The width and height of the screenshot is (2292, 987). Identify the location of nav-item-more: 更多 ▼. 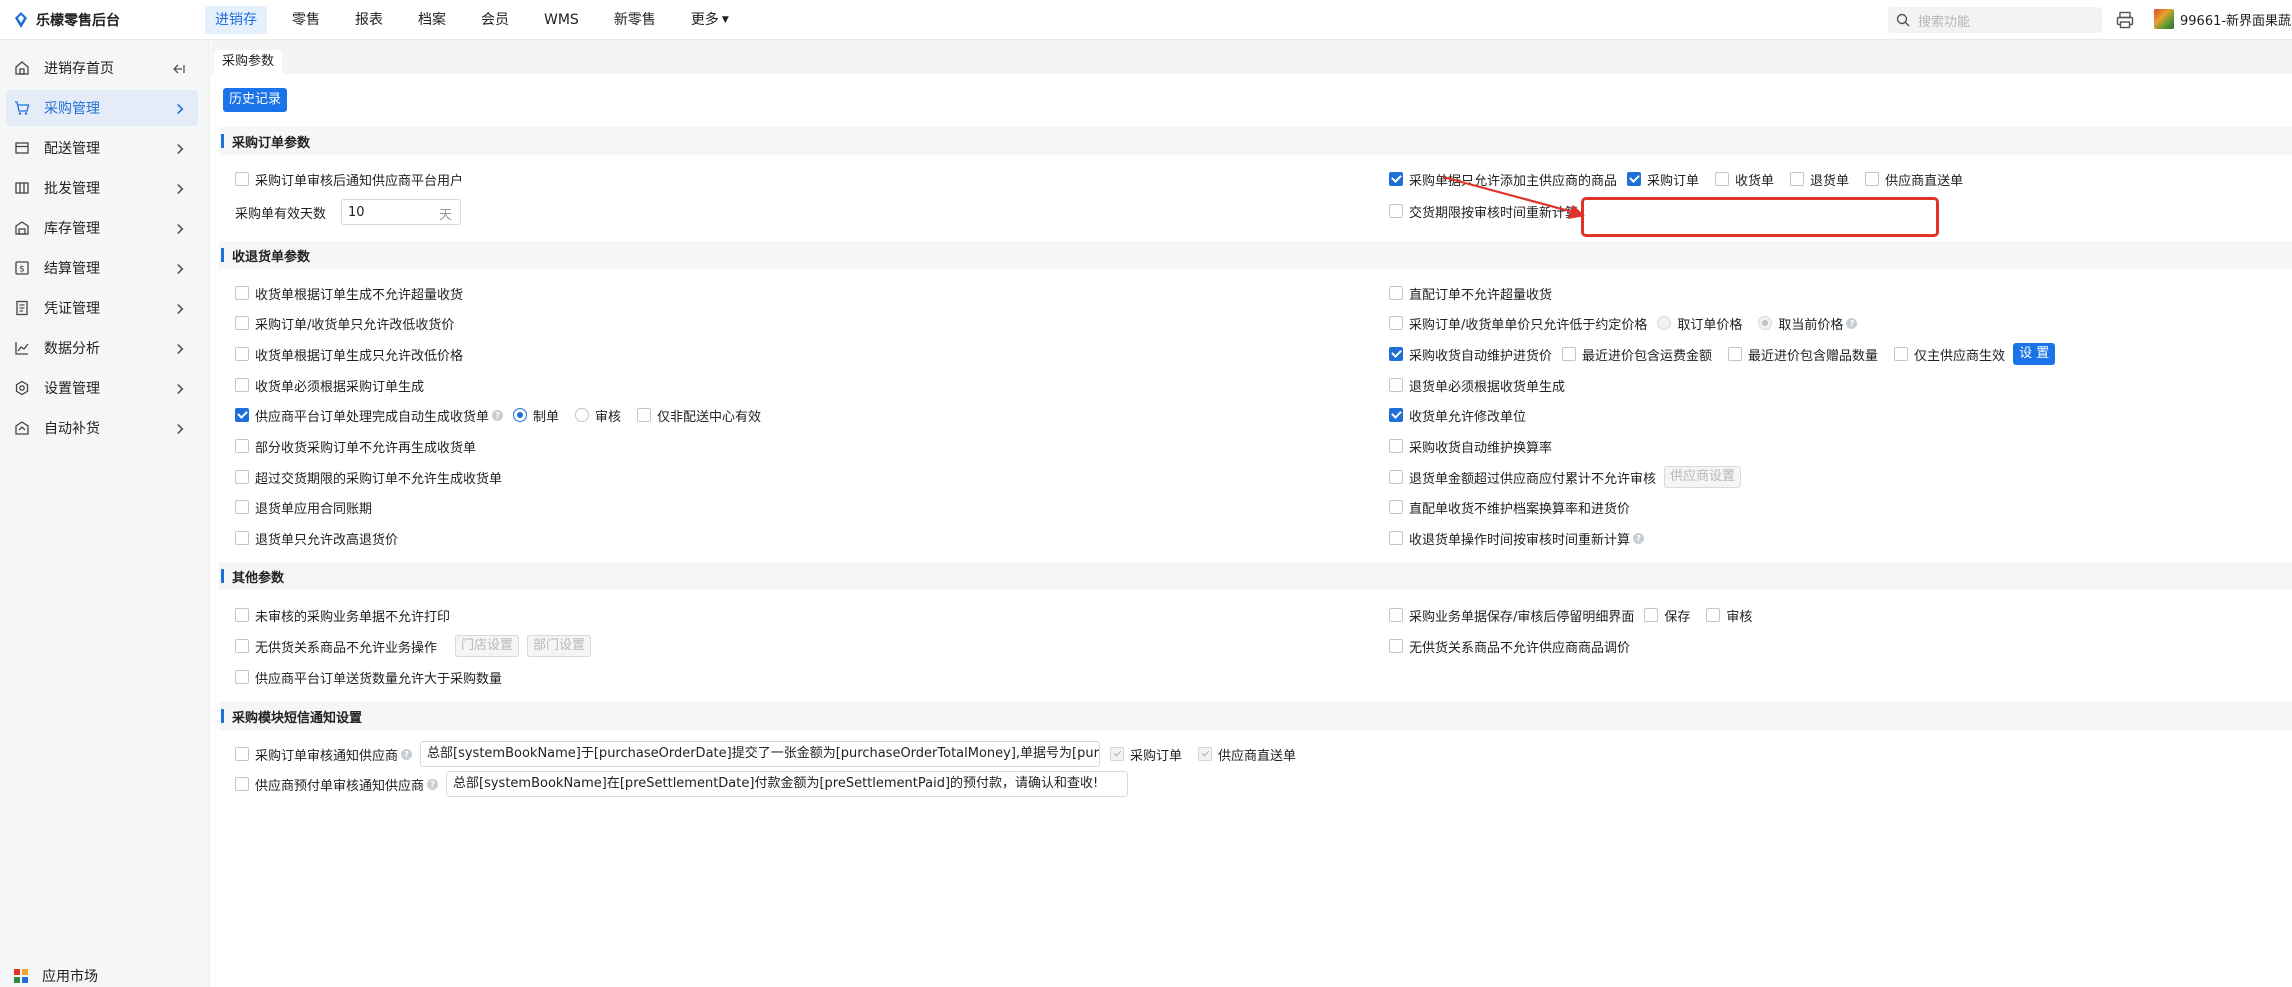
(710, 20).